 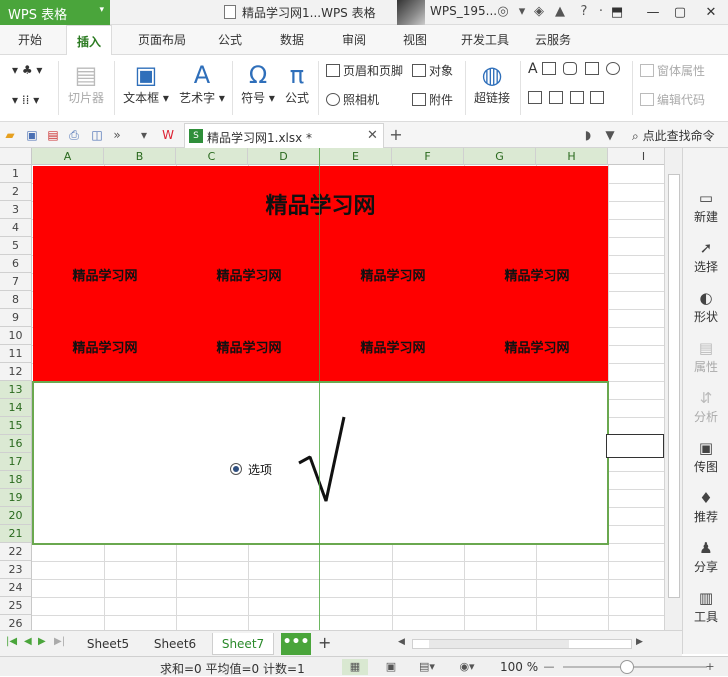 What do you see at coordinates (705, 256) in the screenshot?
I see `select-panel-button: ➚ 选择` at bounding box center [705, 256].